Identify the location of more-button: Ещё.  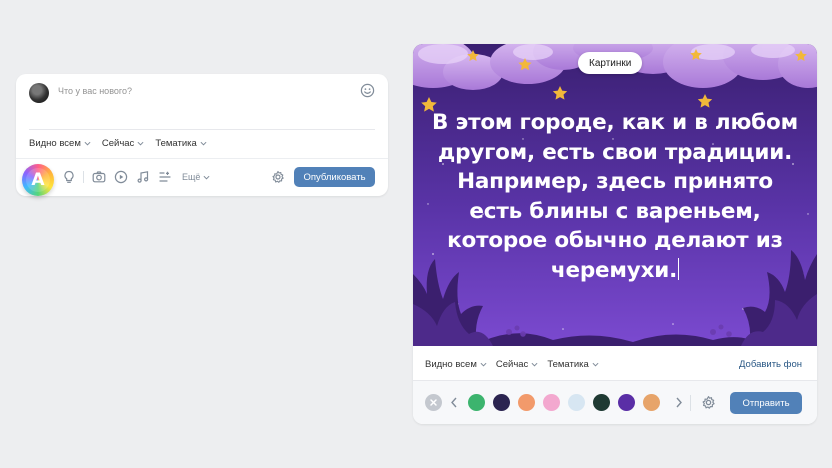
(196, 177).